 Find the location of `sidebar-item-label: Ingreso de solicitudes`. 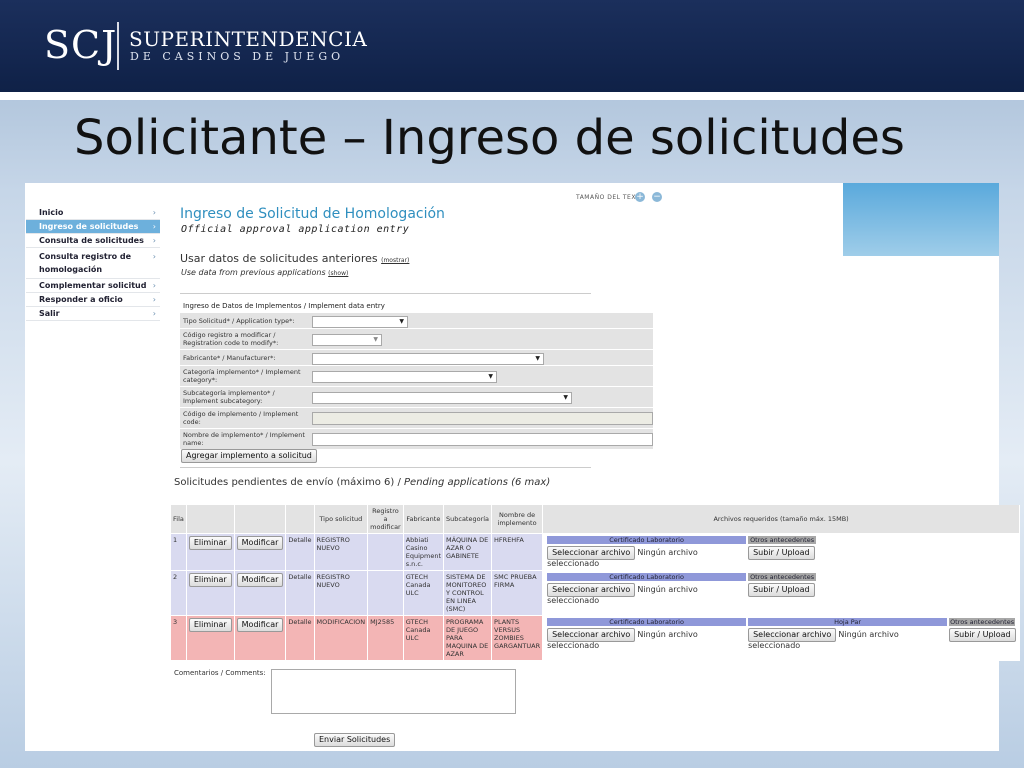

sidebar-item-label: Ingreso de solicitudes is located at coordinates (89, 226).